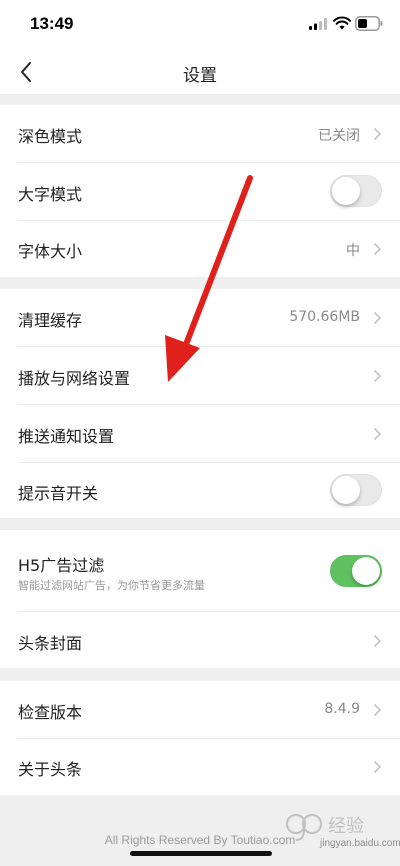 Image resolution: width=400 pixels, height=866 pixels. Describe the element at coordinates (342, 709) in the screenshot. I see `version-value: 8.4.9` at that location.